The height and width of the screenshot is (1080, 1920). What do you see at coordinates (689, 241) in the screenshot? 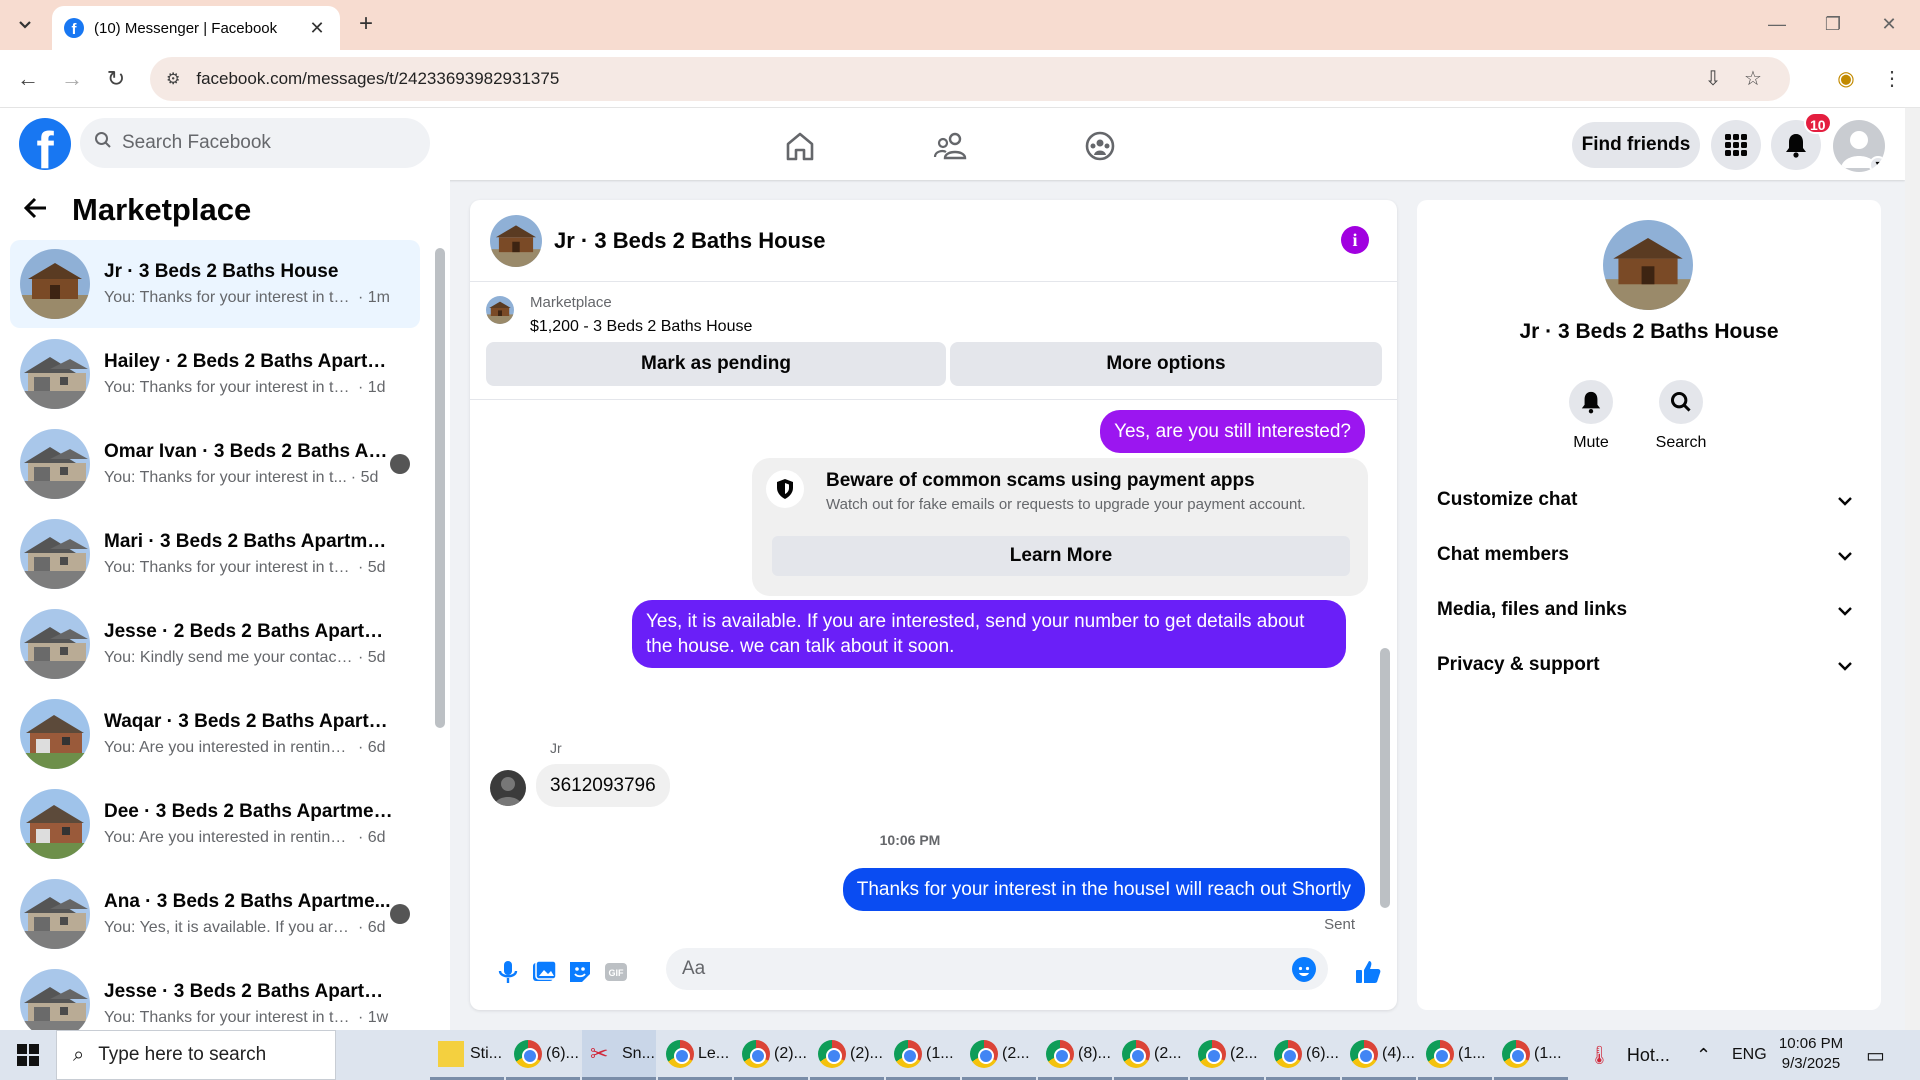
I see `chat-title: Jr · 3 Beds 2 Baths House` at bounding box center [689, 241].